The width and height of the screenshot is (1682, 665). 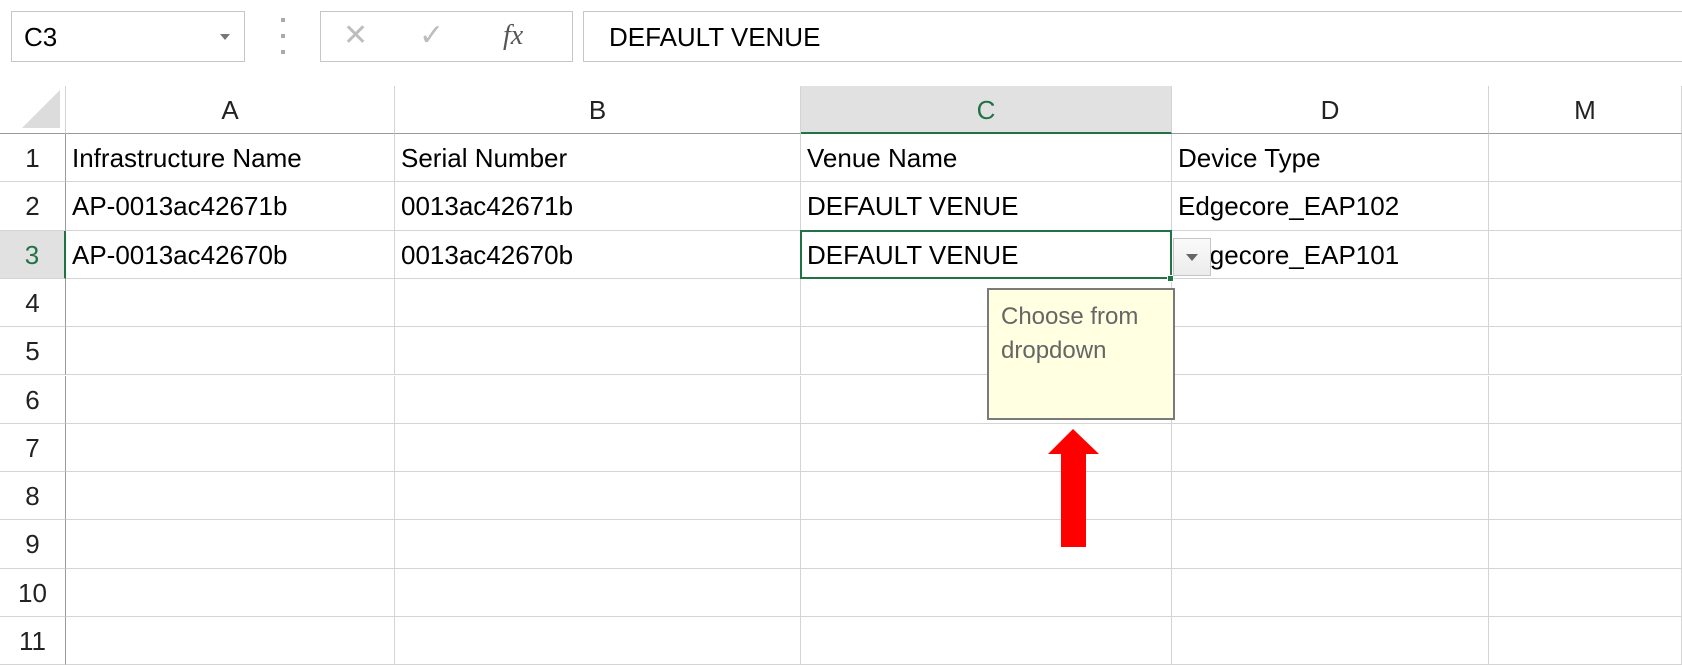 I want to click on cell-D6, so click(x=1330, y=399).